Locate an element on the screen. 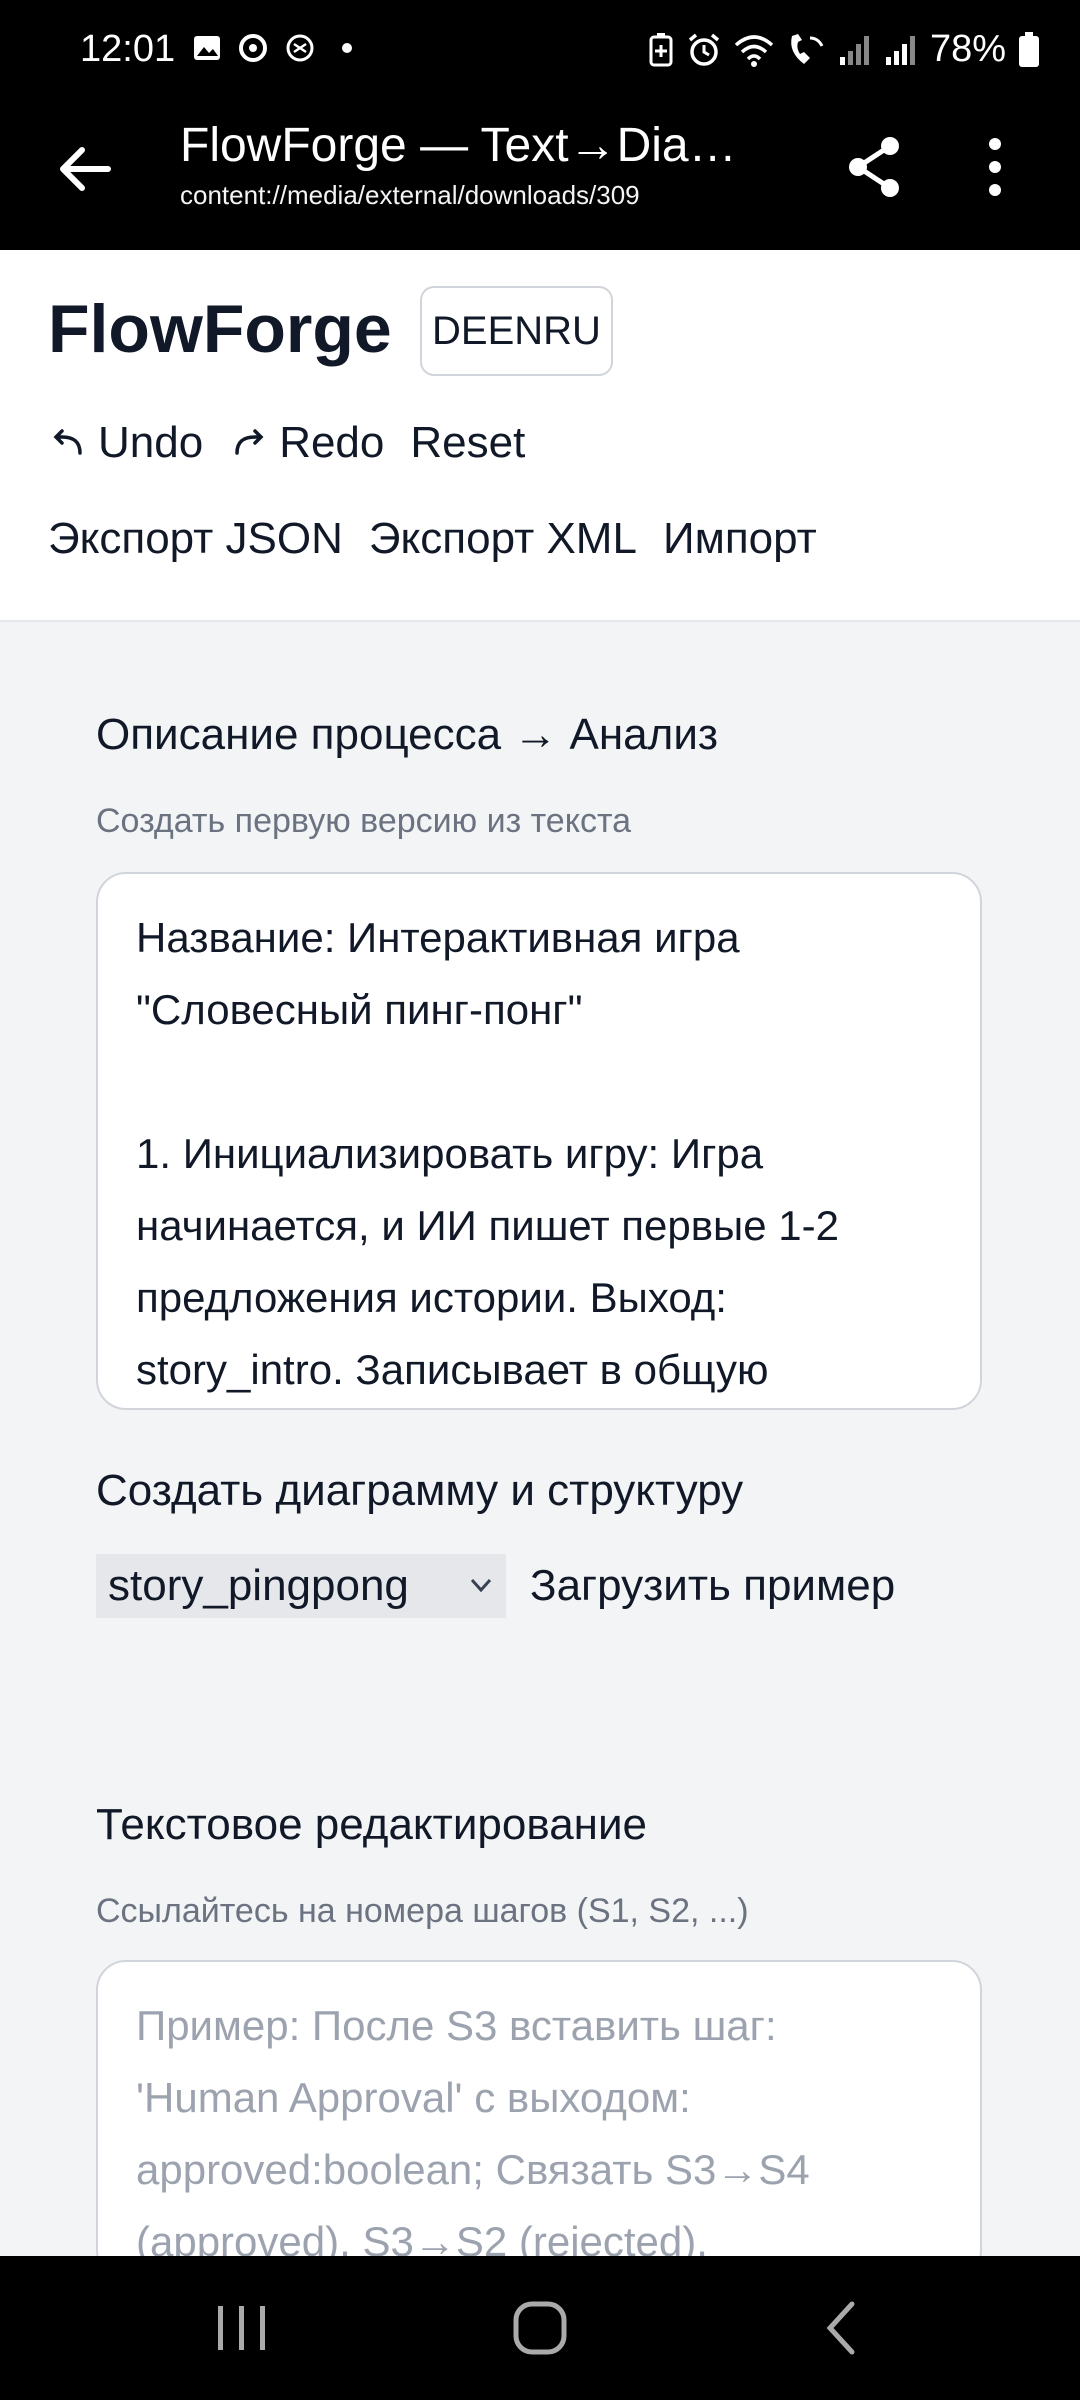  notification-icons is located at coordinates (277, 48).